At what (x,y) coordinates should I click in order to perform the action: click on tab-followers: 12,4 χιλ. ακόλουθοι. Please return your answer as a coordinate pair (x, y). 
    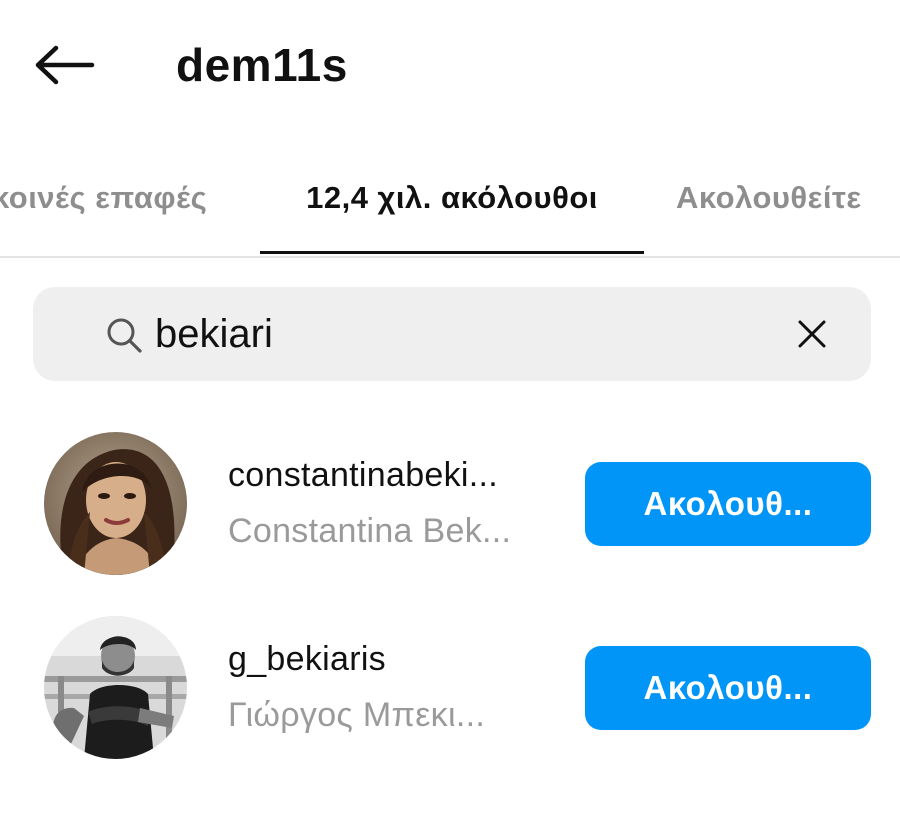
    Looking at the image, I should click on (452, 202).